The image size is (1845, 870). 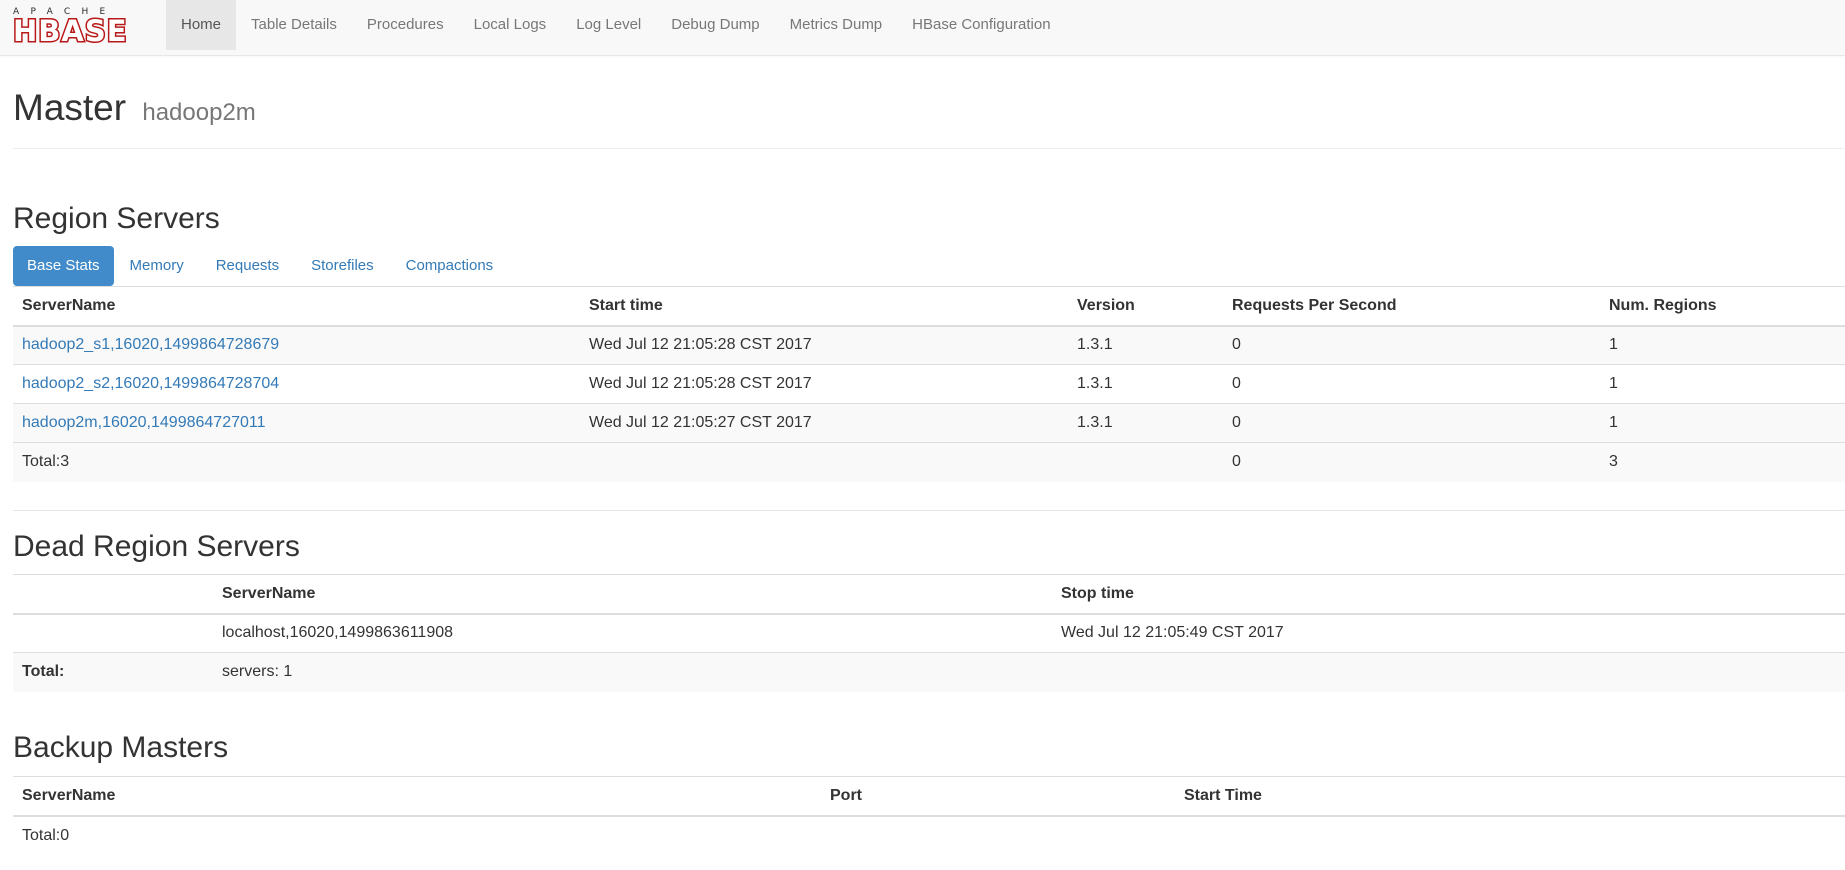 I want to click on page-title-text: Master, so click(x=70, y=107).